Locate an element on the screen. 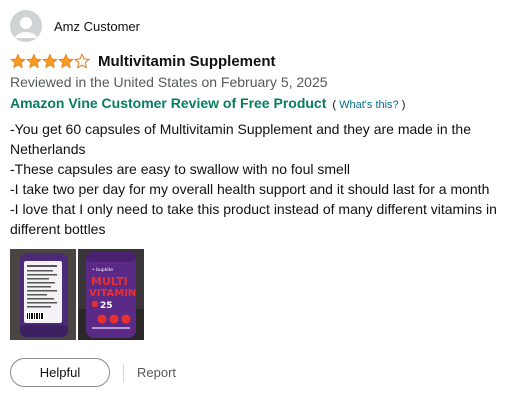  bottle-front-photo: • bupkite MULTI VITAMIN 25 is located at coordinates (111, 294).